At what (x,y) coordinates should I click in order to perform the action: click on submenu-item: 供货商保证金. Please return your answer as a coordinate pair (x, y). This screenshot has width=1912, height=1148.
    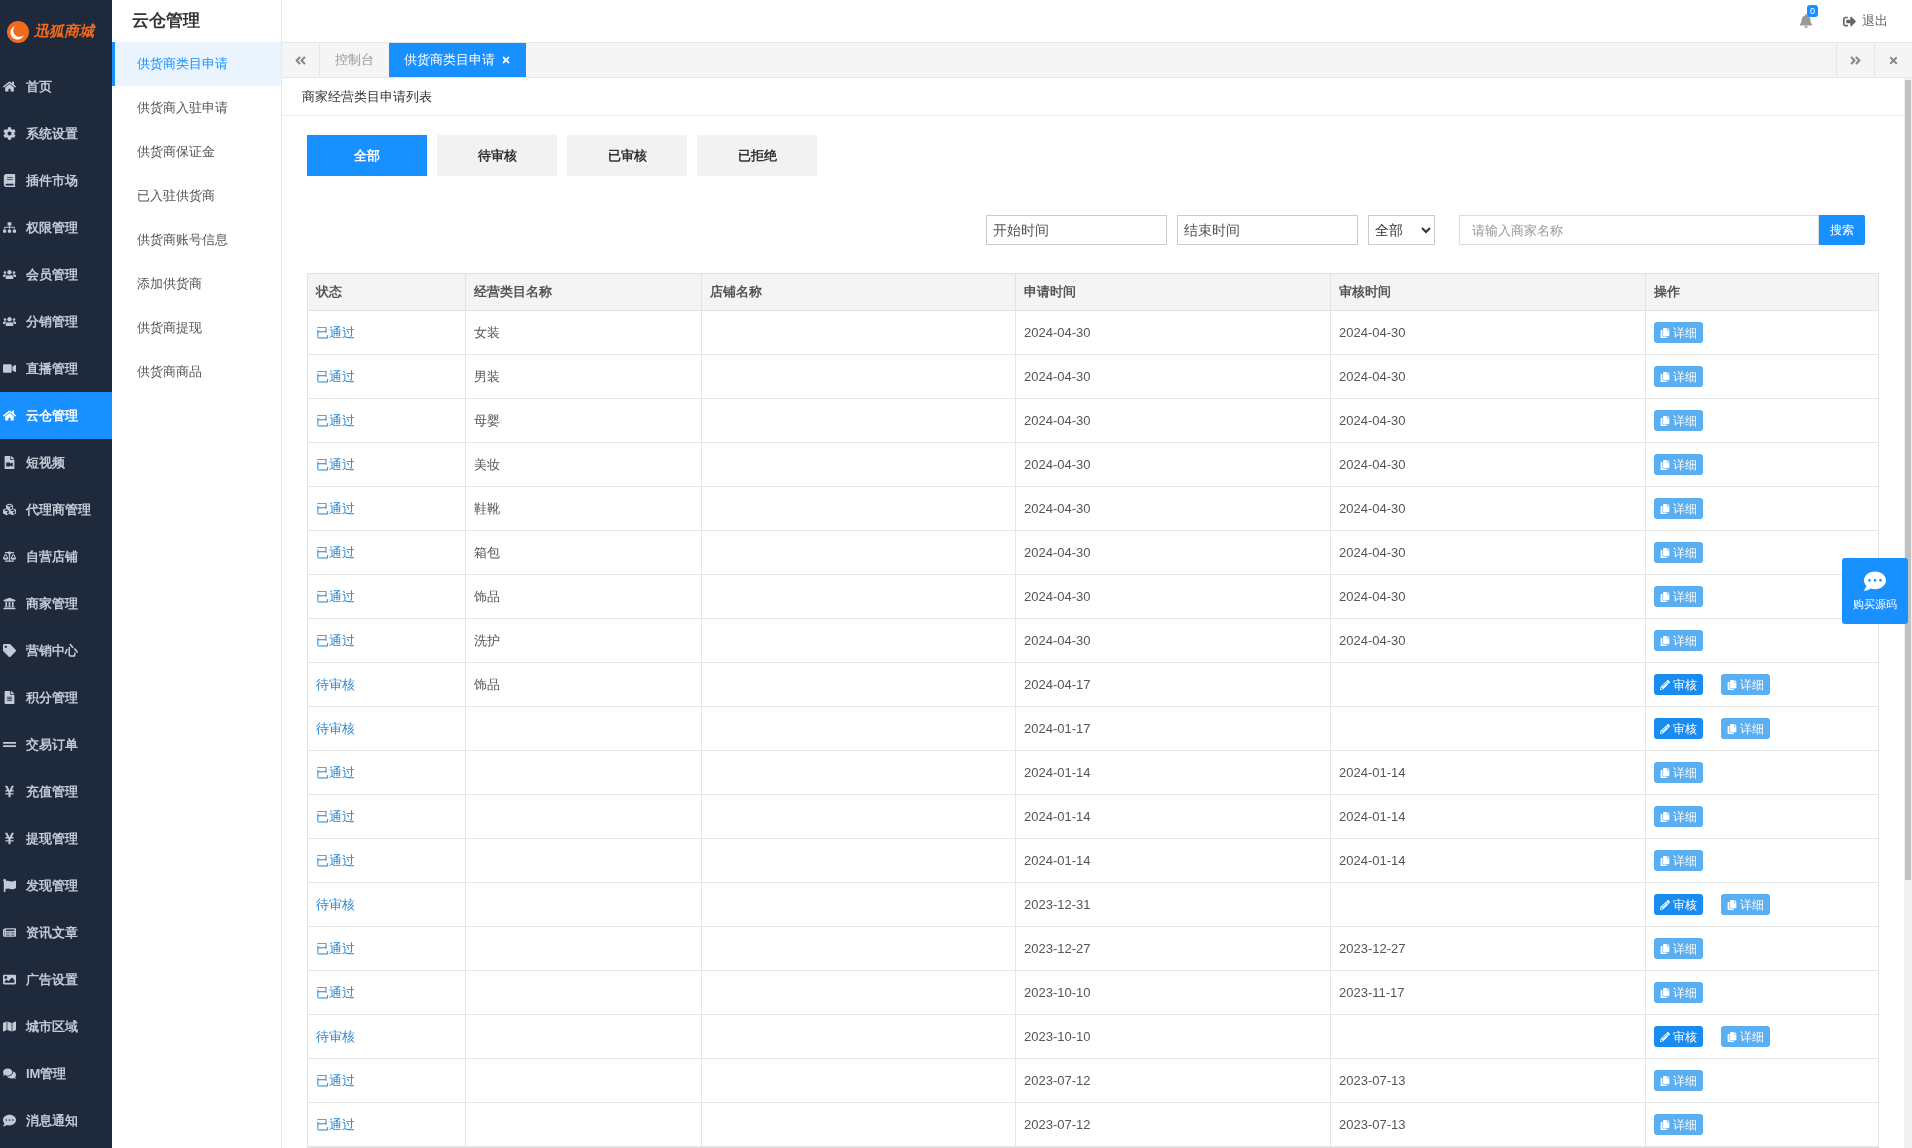
    Looking at the image, I should click on (196, 152).